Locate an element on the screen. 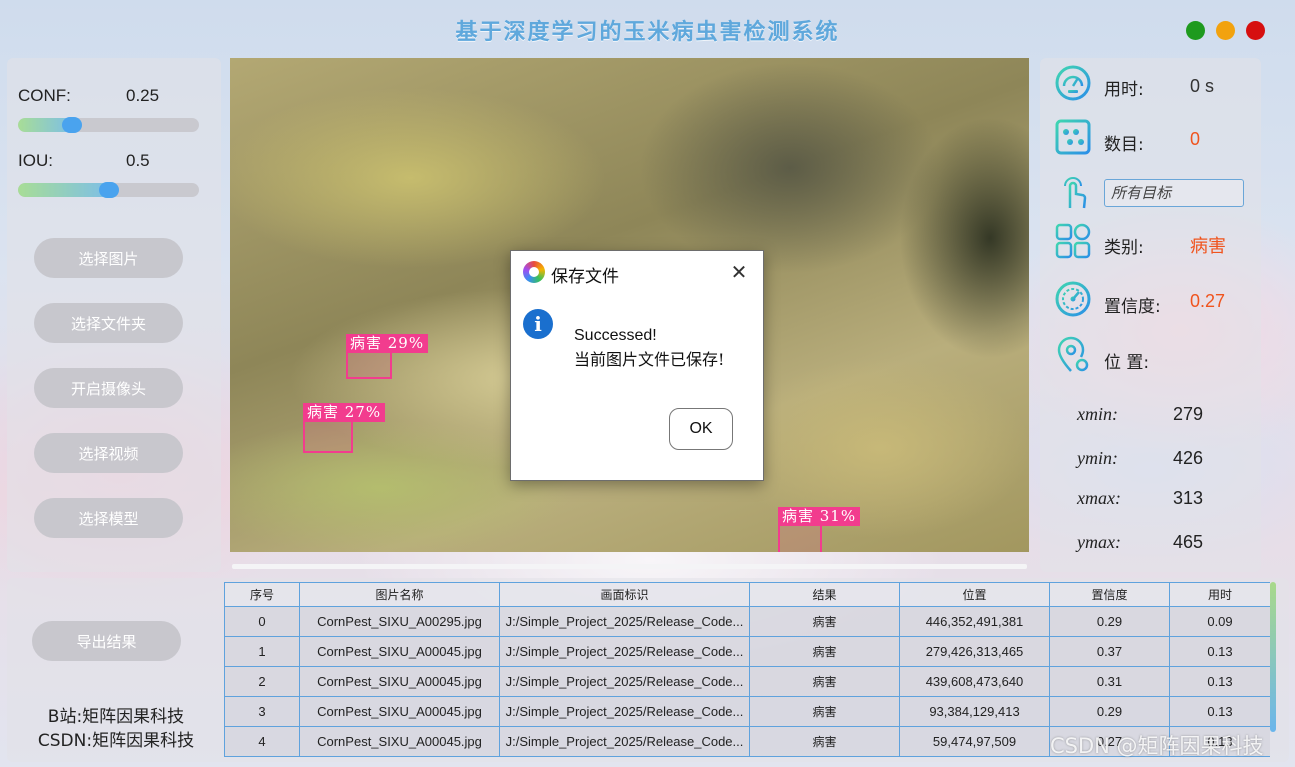  minimize-button is located at coordinates (1225, 30).